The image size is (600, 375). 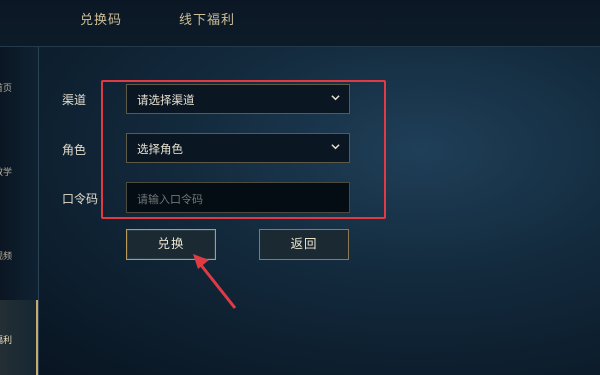 What do you see at coordinates (6, 255) in the screenshot?
I see `sidebar-item-video: 视频` at bounding box center [6, 255].